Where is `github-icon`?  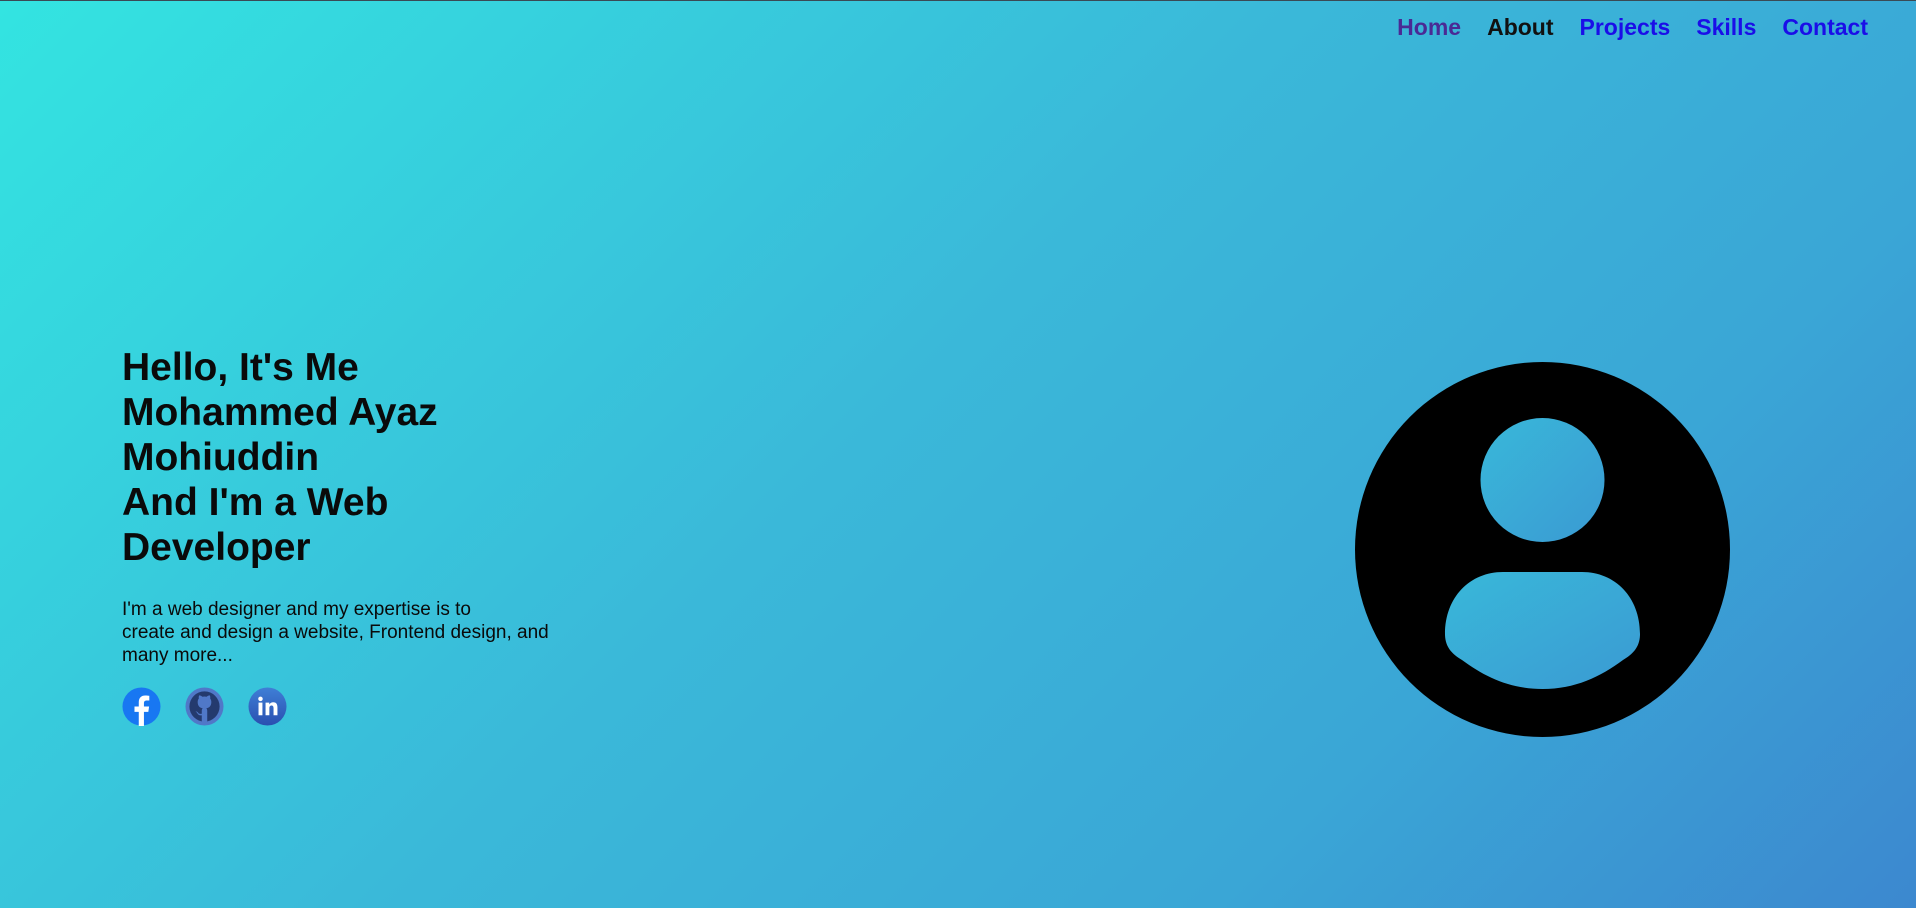
github-icon is located at coordinates (204, 706).